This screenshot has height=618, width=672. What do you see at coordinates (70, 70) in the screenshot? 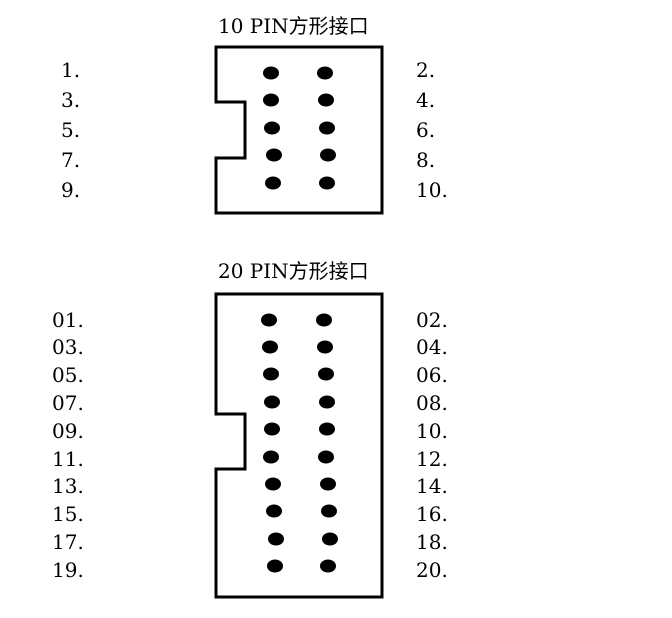
I see `pin-label-1: 1.` at bounding box center [70, 70].